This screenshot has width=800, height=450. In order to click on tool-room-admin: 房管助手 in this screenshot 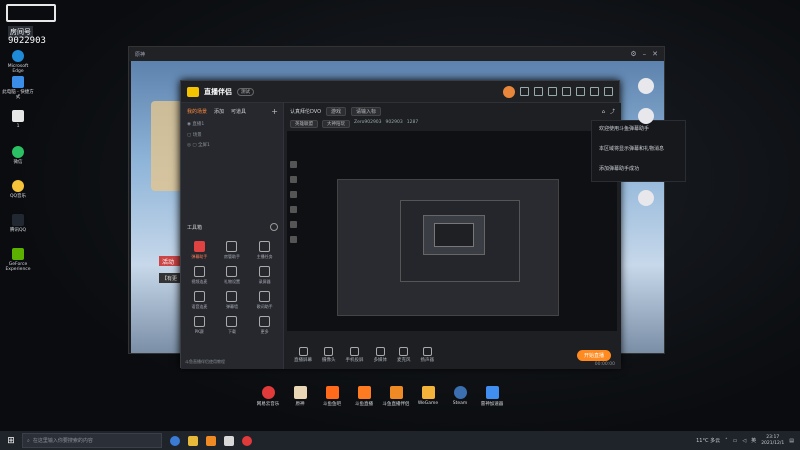, I will do `click(232, 250)`.